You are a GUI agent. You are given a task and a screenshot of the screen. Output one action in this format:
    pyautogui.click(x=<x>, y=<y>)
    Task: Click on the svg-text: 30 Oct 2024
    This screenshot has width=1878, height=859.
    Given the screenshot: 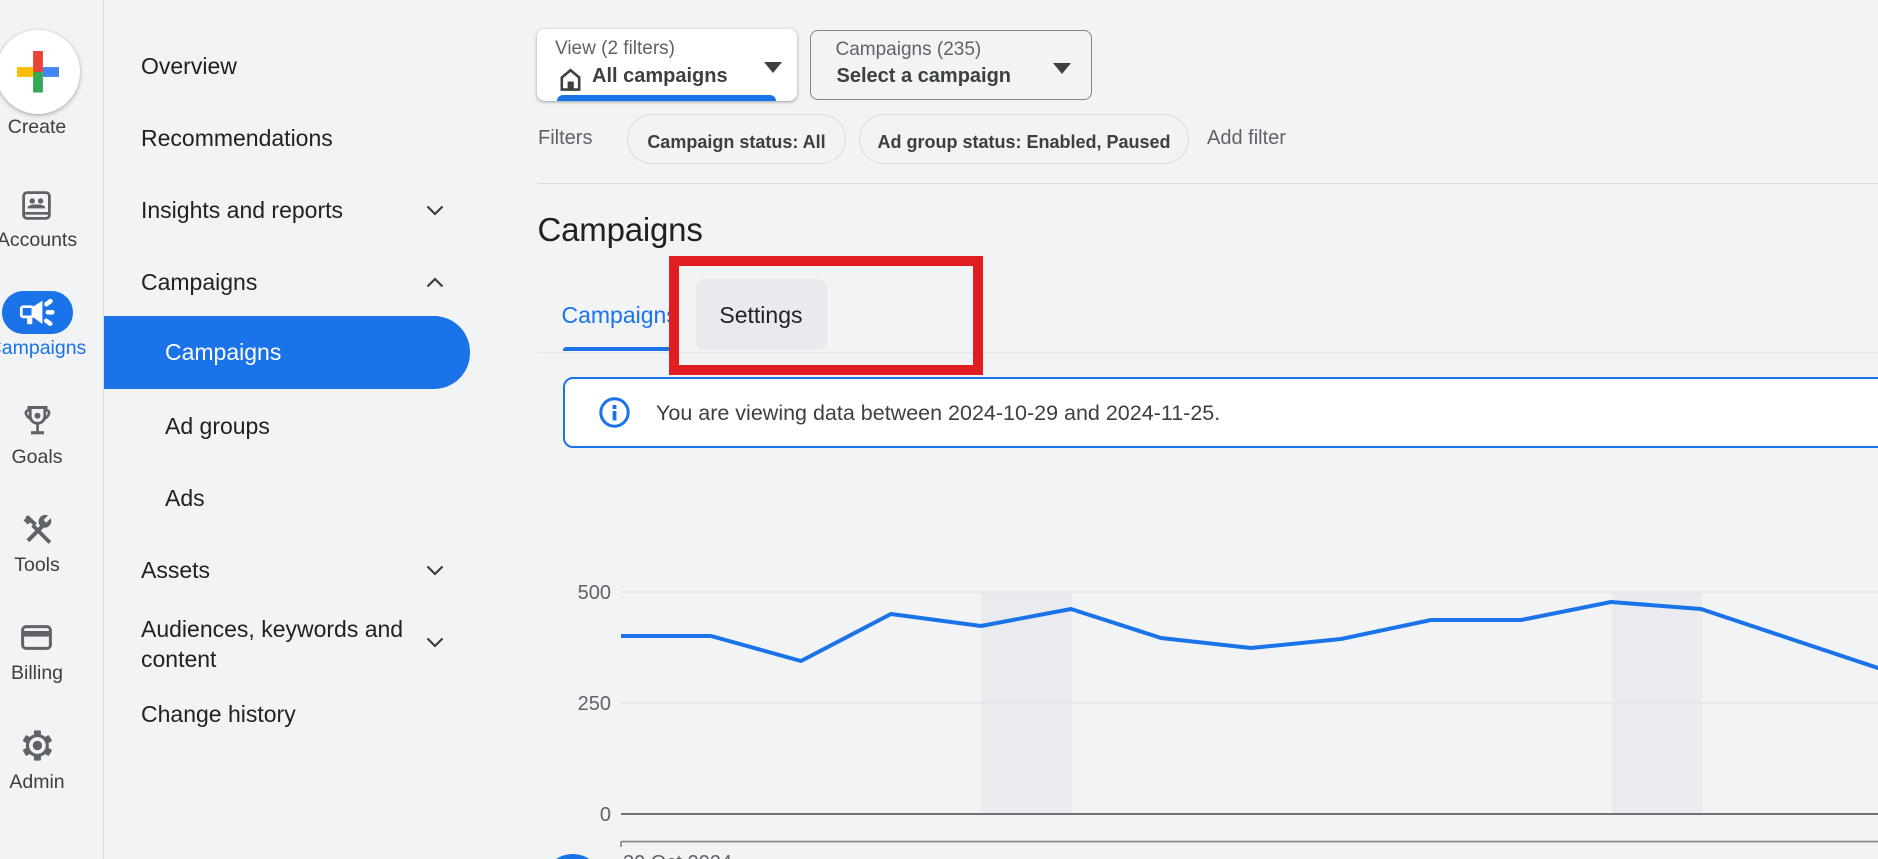 What is the action you would take?
    pyautogui.click(x=677, y=855)
    